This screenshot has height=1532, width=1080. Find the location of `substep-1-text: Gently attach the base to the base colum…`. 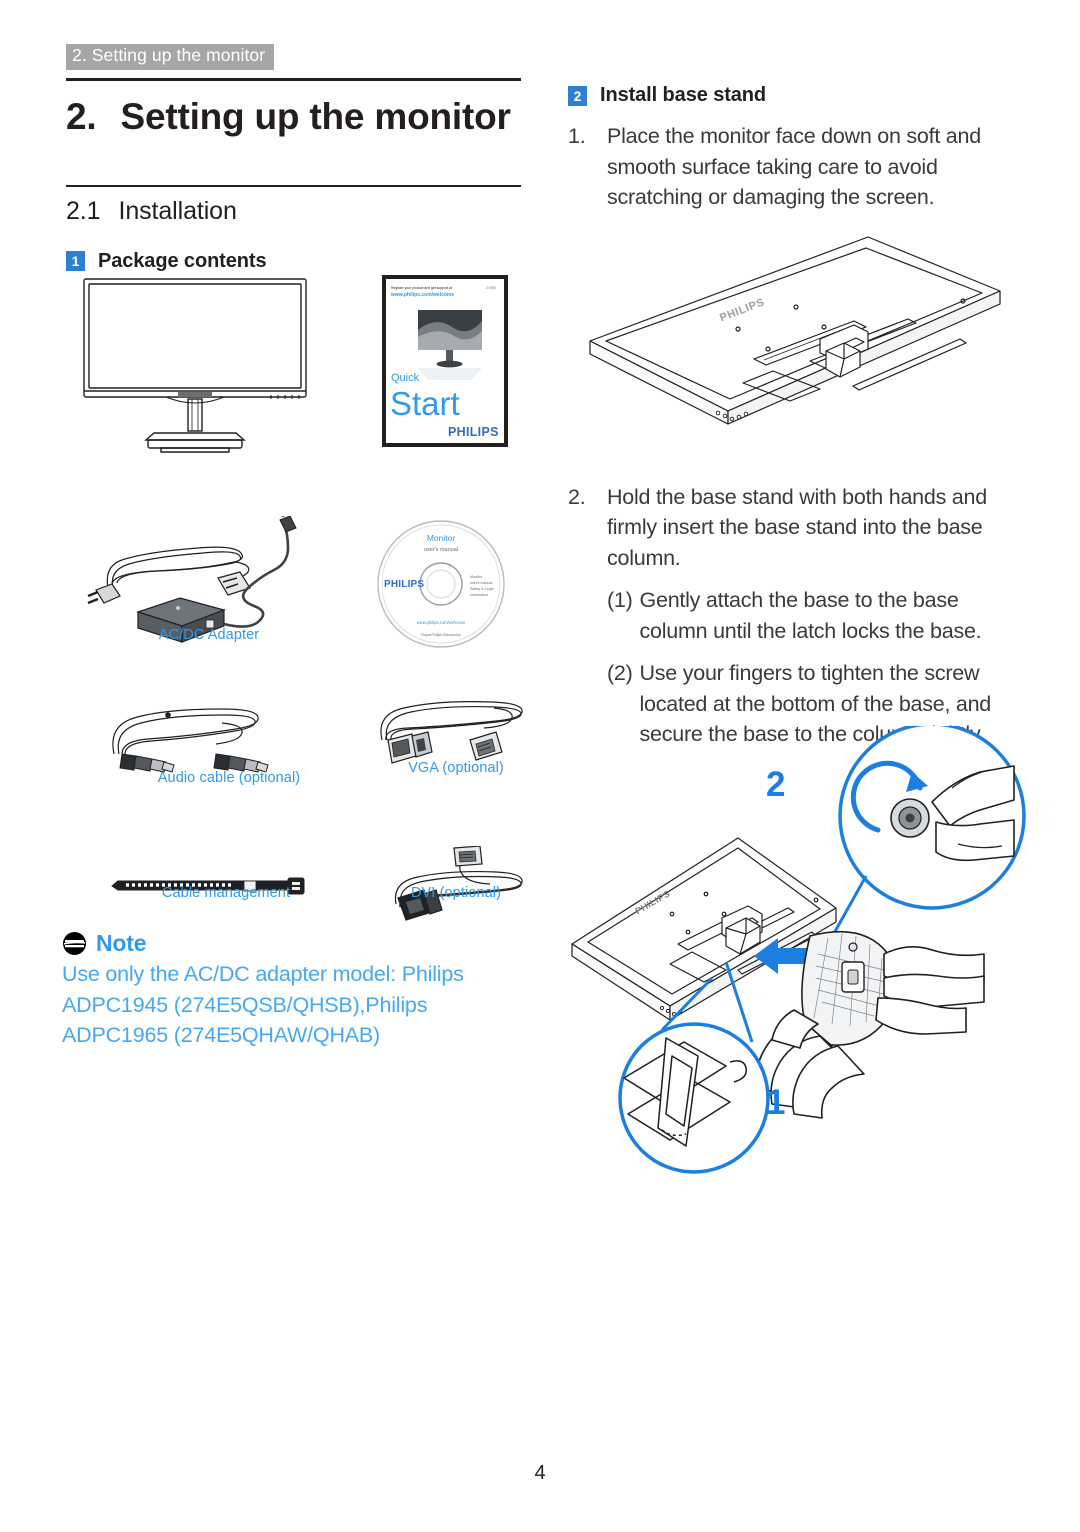

substep-1-text: Gently attach the base to the base colum… is located at coordinates (810, 615).